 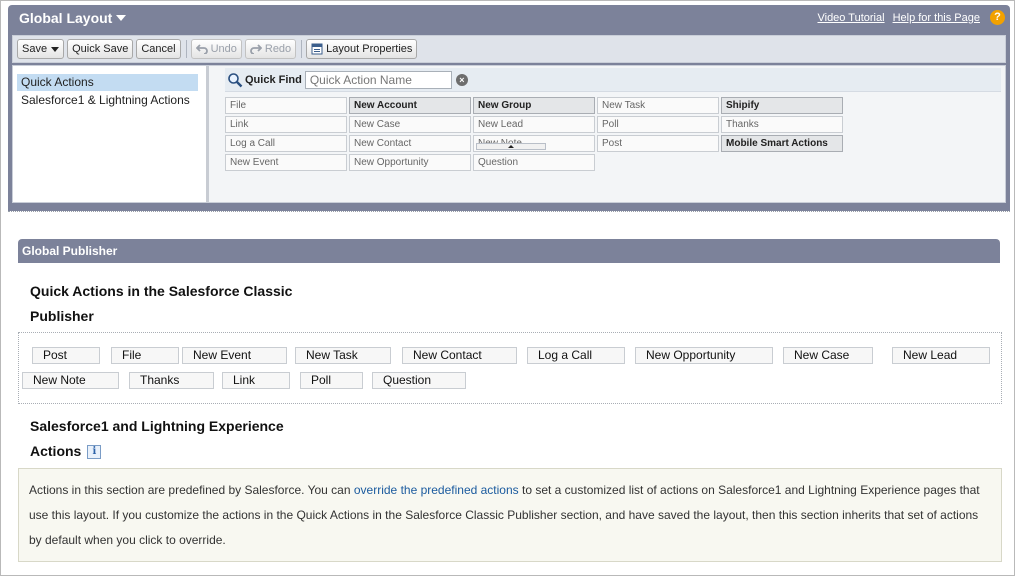 What do you see at coordinates (658, 143) in the screenshot?
I see `palette-action-item: Post` at bounding box center [658, 143].